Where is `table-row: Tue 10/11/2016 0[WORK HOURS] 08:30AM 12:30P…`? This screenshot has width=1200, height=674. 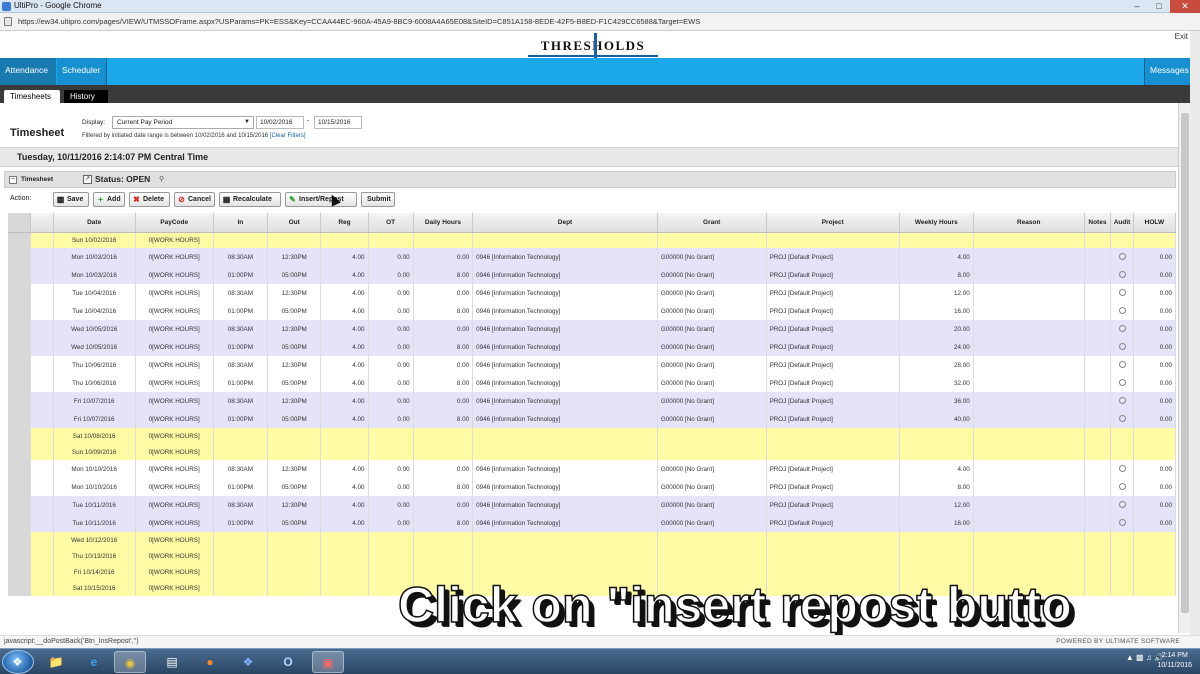 table-row: Tue 10/11/2016 0[WORK HOURS] 08:30AM 12:30P… is located at coordinates (592, 505).